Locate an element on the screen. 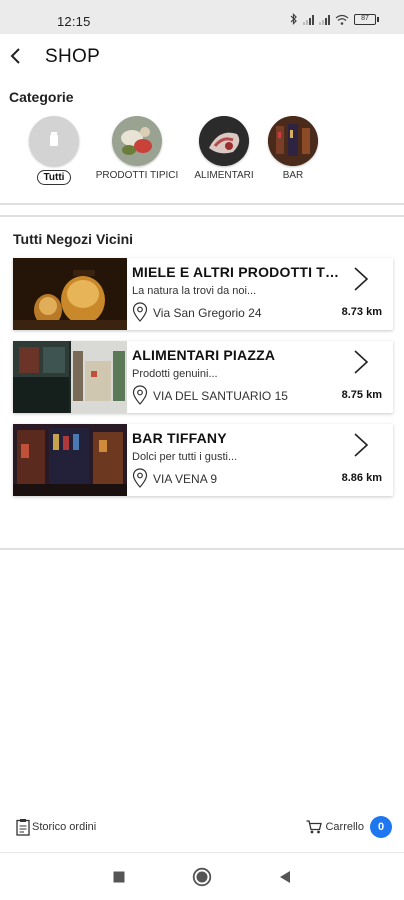  category-all-icon is located at coordinates (54, 141).